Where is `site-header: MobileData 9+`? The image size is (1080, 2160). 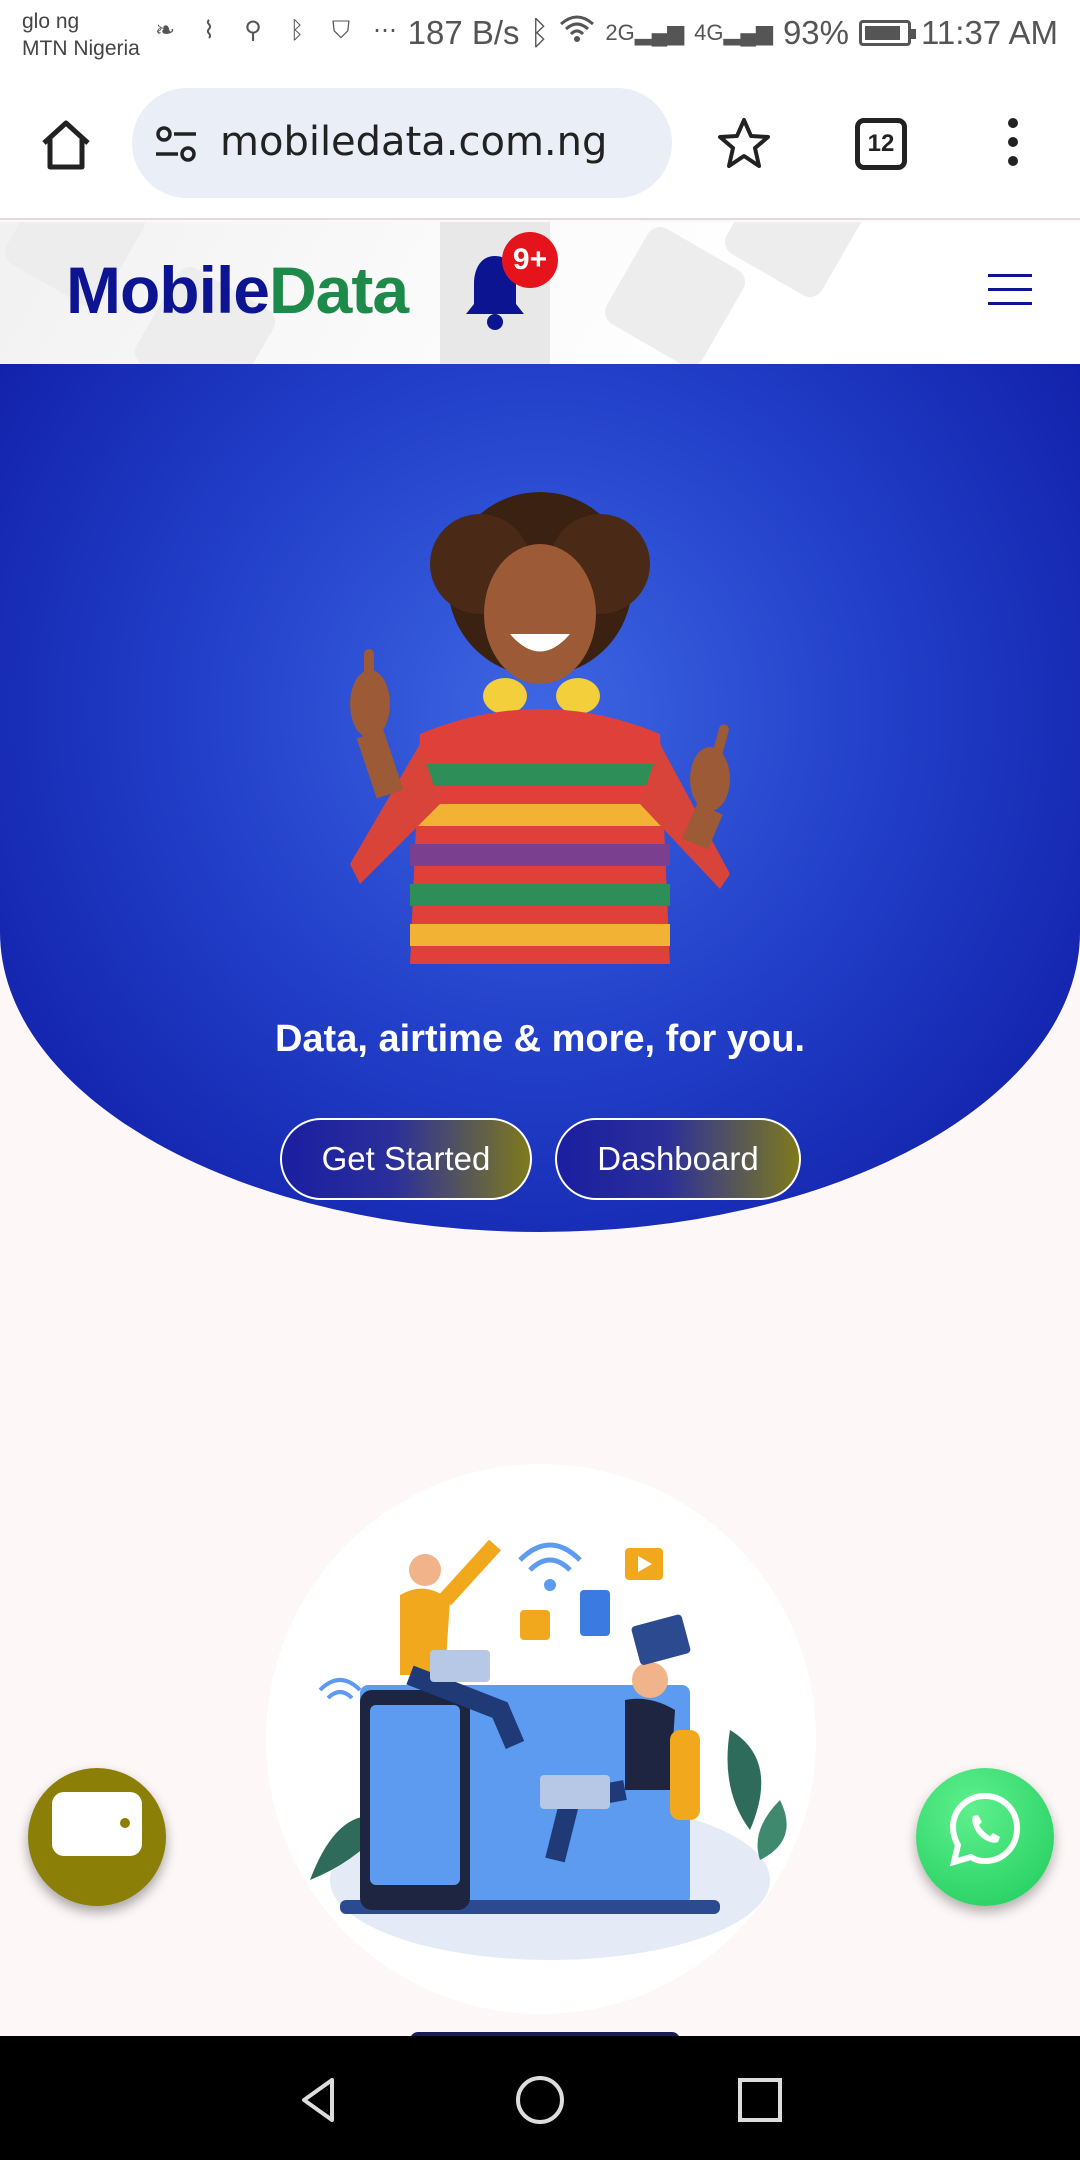
site-header: MobileData 9+ is located at coordinates (540, 293).